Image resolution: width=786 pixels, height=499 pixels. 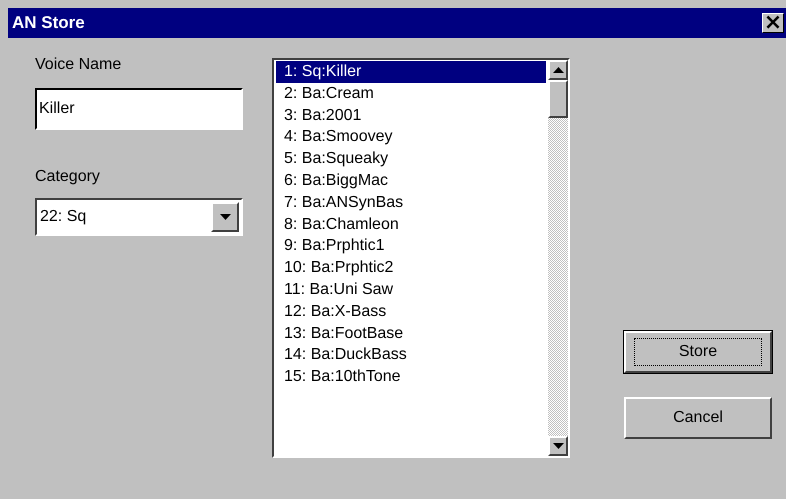 What do you see at coordinates (411, 159) in the screenshot?
I see `list-item: 5: Ba:Squeaky` at bounding box center [411, 159].